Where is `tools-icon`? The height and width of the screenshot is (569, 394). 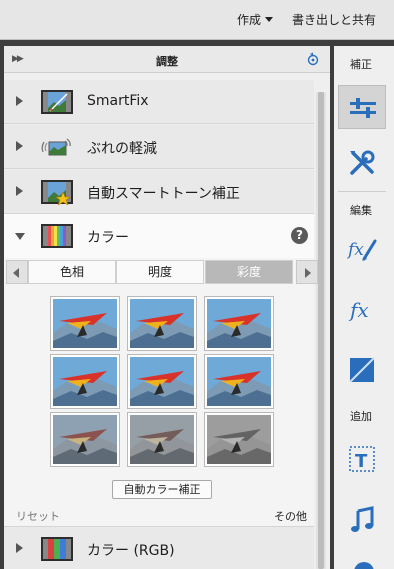
tools-icon is located at coordinates (362, 162).